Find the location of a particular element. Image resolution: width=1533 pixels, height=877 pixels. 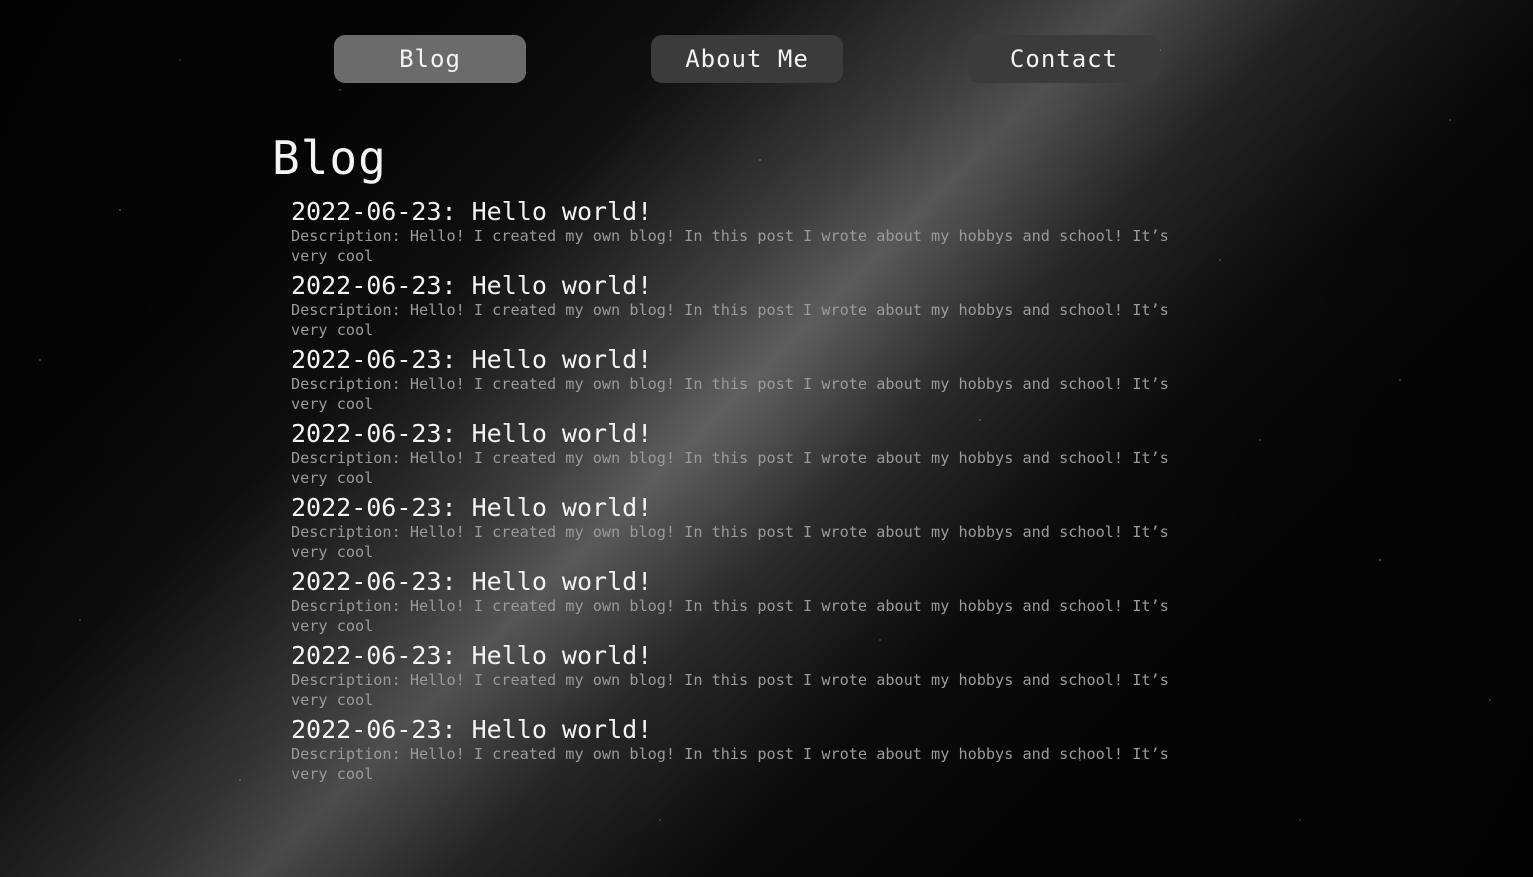

nav-about-me-button: About Me is located at coordinates (747, 59).